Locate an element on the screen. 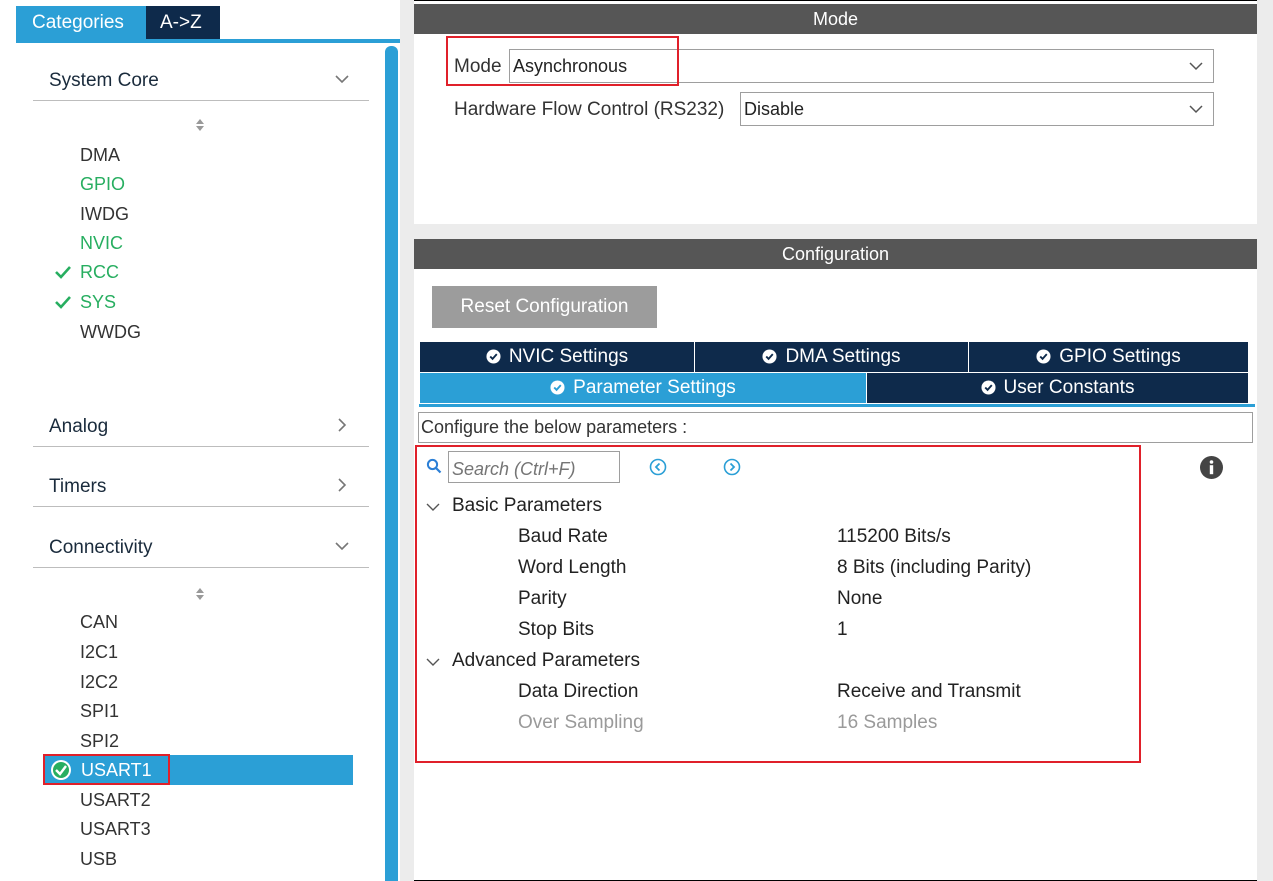  configuration-header: Configuration is located at coordinates (835, 254).